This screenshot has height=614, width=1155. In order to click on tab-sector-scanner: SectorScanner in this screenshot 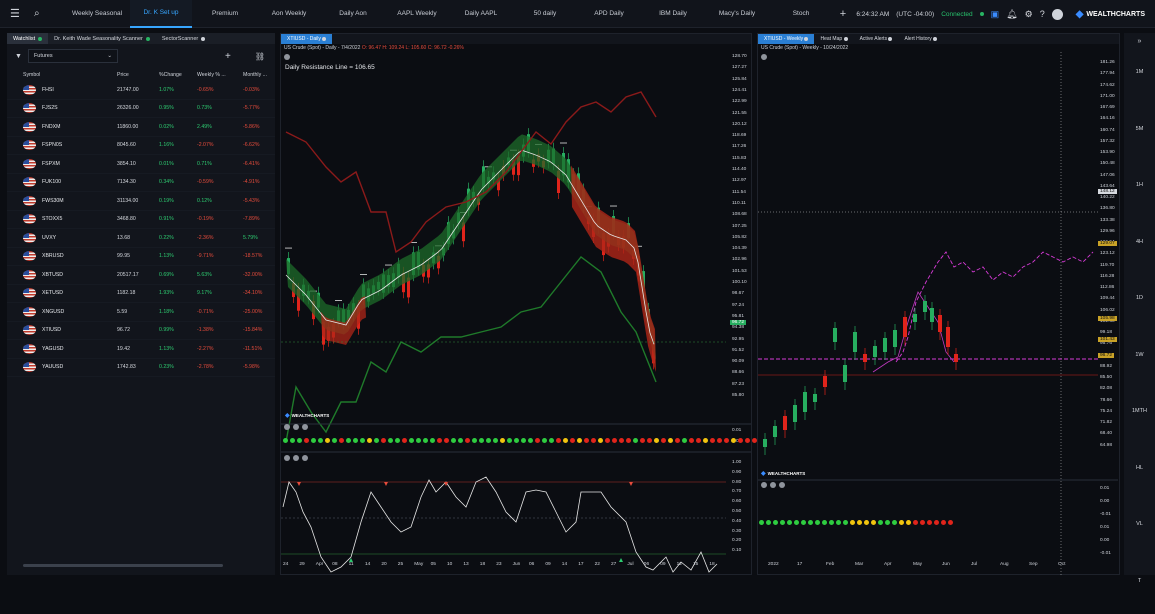, I will do `click(183, 38)`.